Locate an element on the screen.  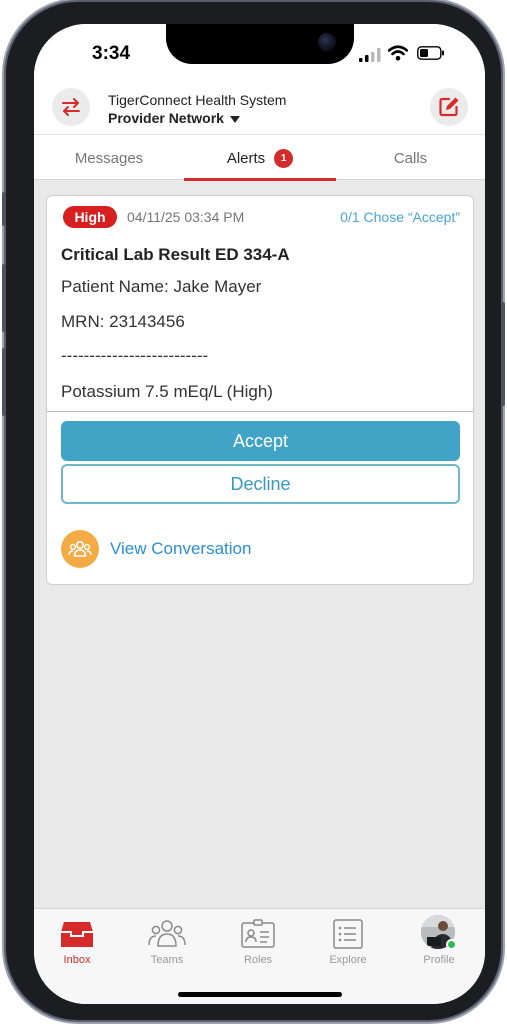
tab-label: Calls is located at coordinates (410, 158).